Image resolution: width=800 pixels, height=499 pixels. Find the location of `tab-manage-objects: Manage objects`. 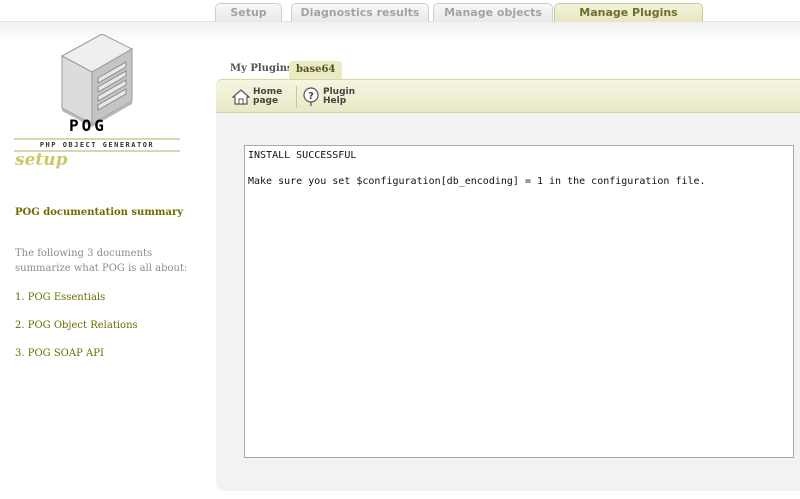

tab-manage-objects: Manage objects is located at coordinates (493, 12).